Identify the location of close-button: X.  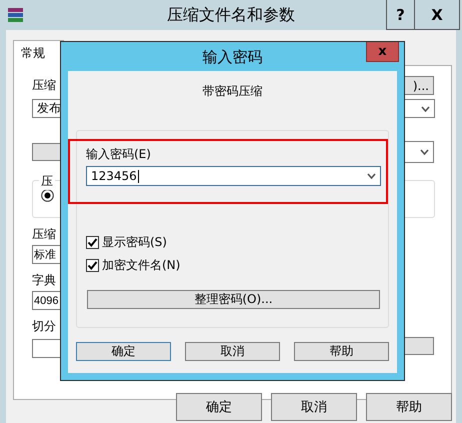
(437, 15).